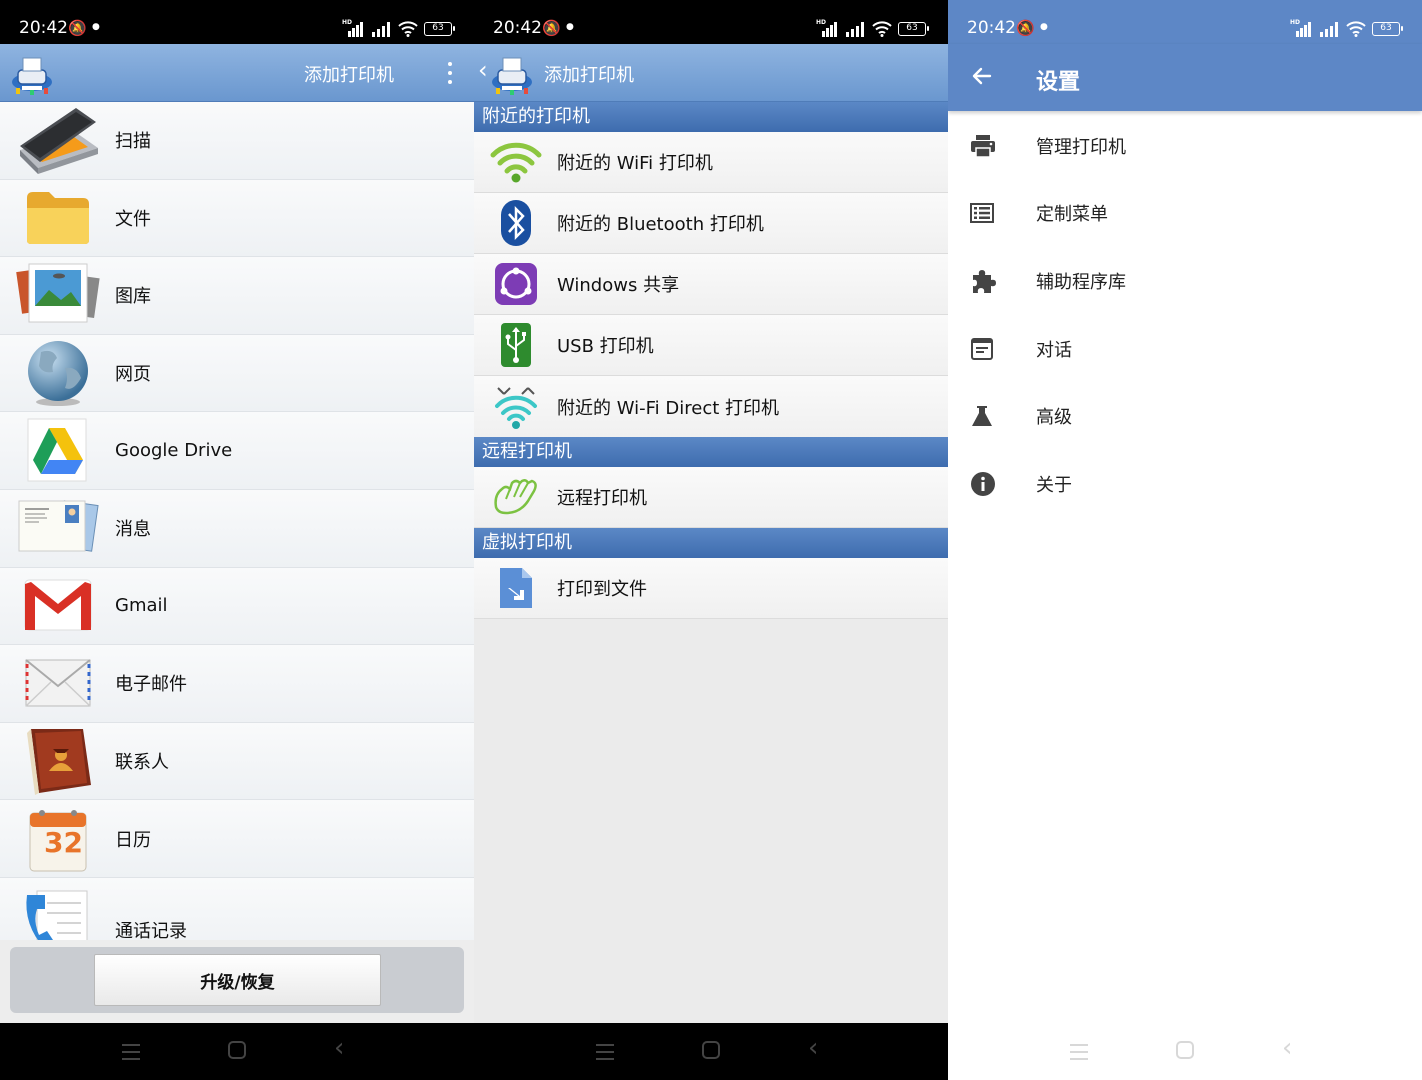 Image resolution: width=1422 pixels, height=1080 pixels. I want to click on bottom-bar: 升级/恢复, so click(237, 981).